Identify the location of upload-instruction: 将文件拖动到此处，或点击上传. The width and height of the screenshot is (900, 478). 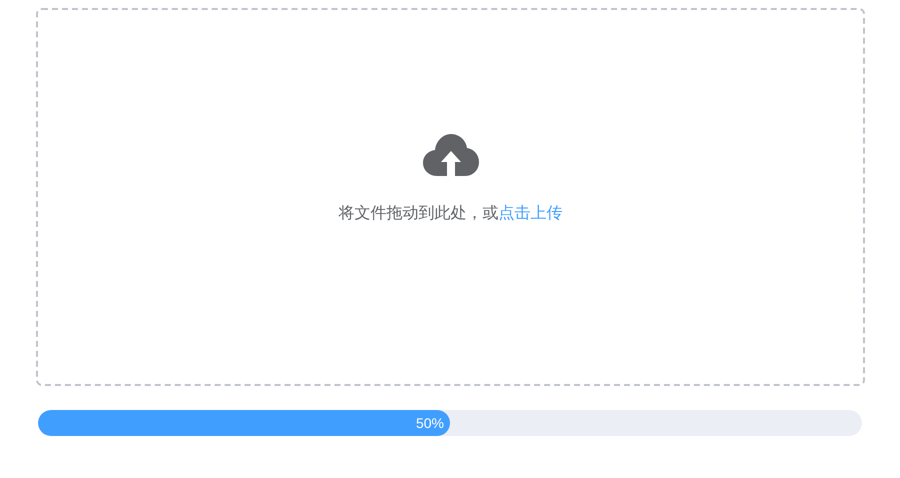
(450, 214).